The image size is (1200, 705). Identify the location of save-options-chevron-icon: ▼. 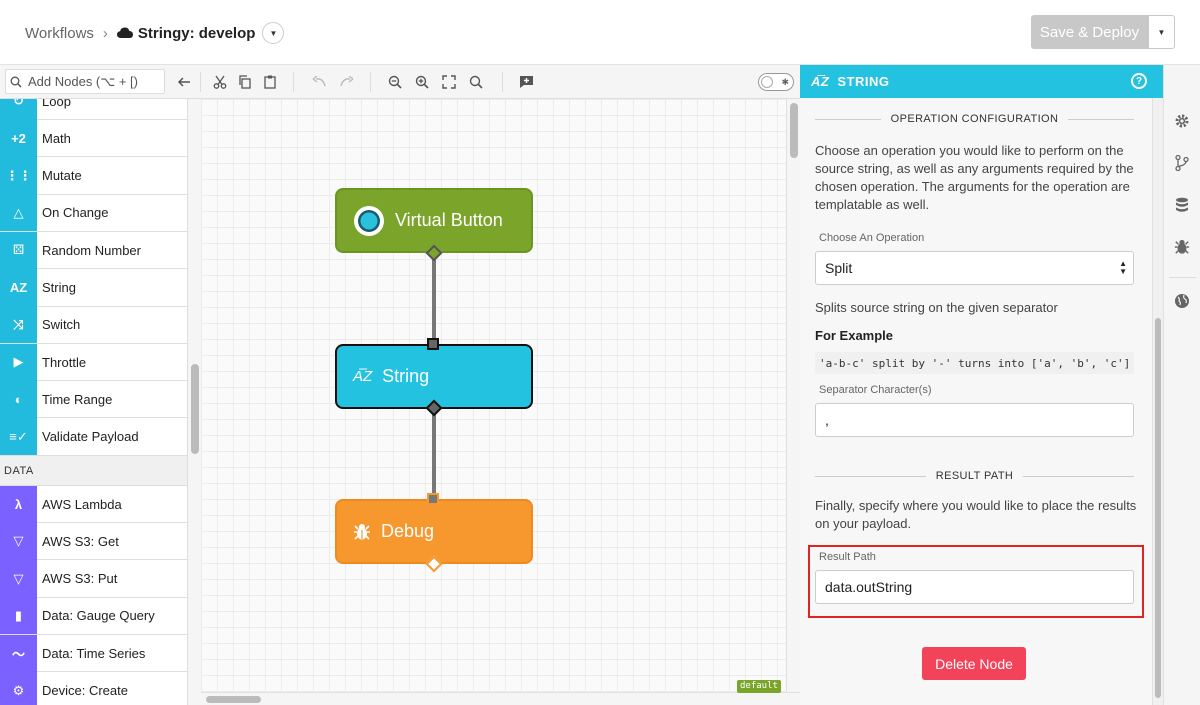
(1161, 32).